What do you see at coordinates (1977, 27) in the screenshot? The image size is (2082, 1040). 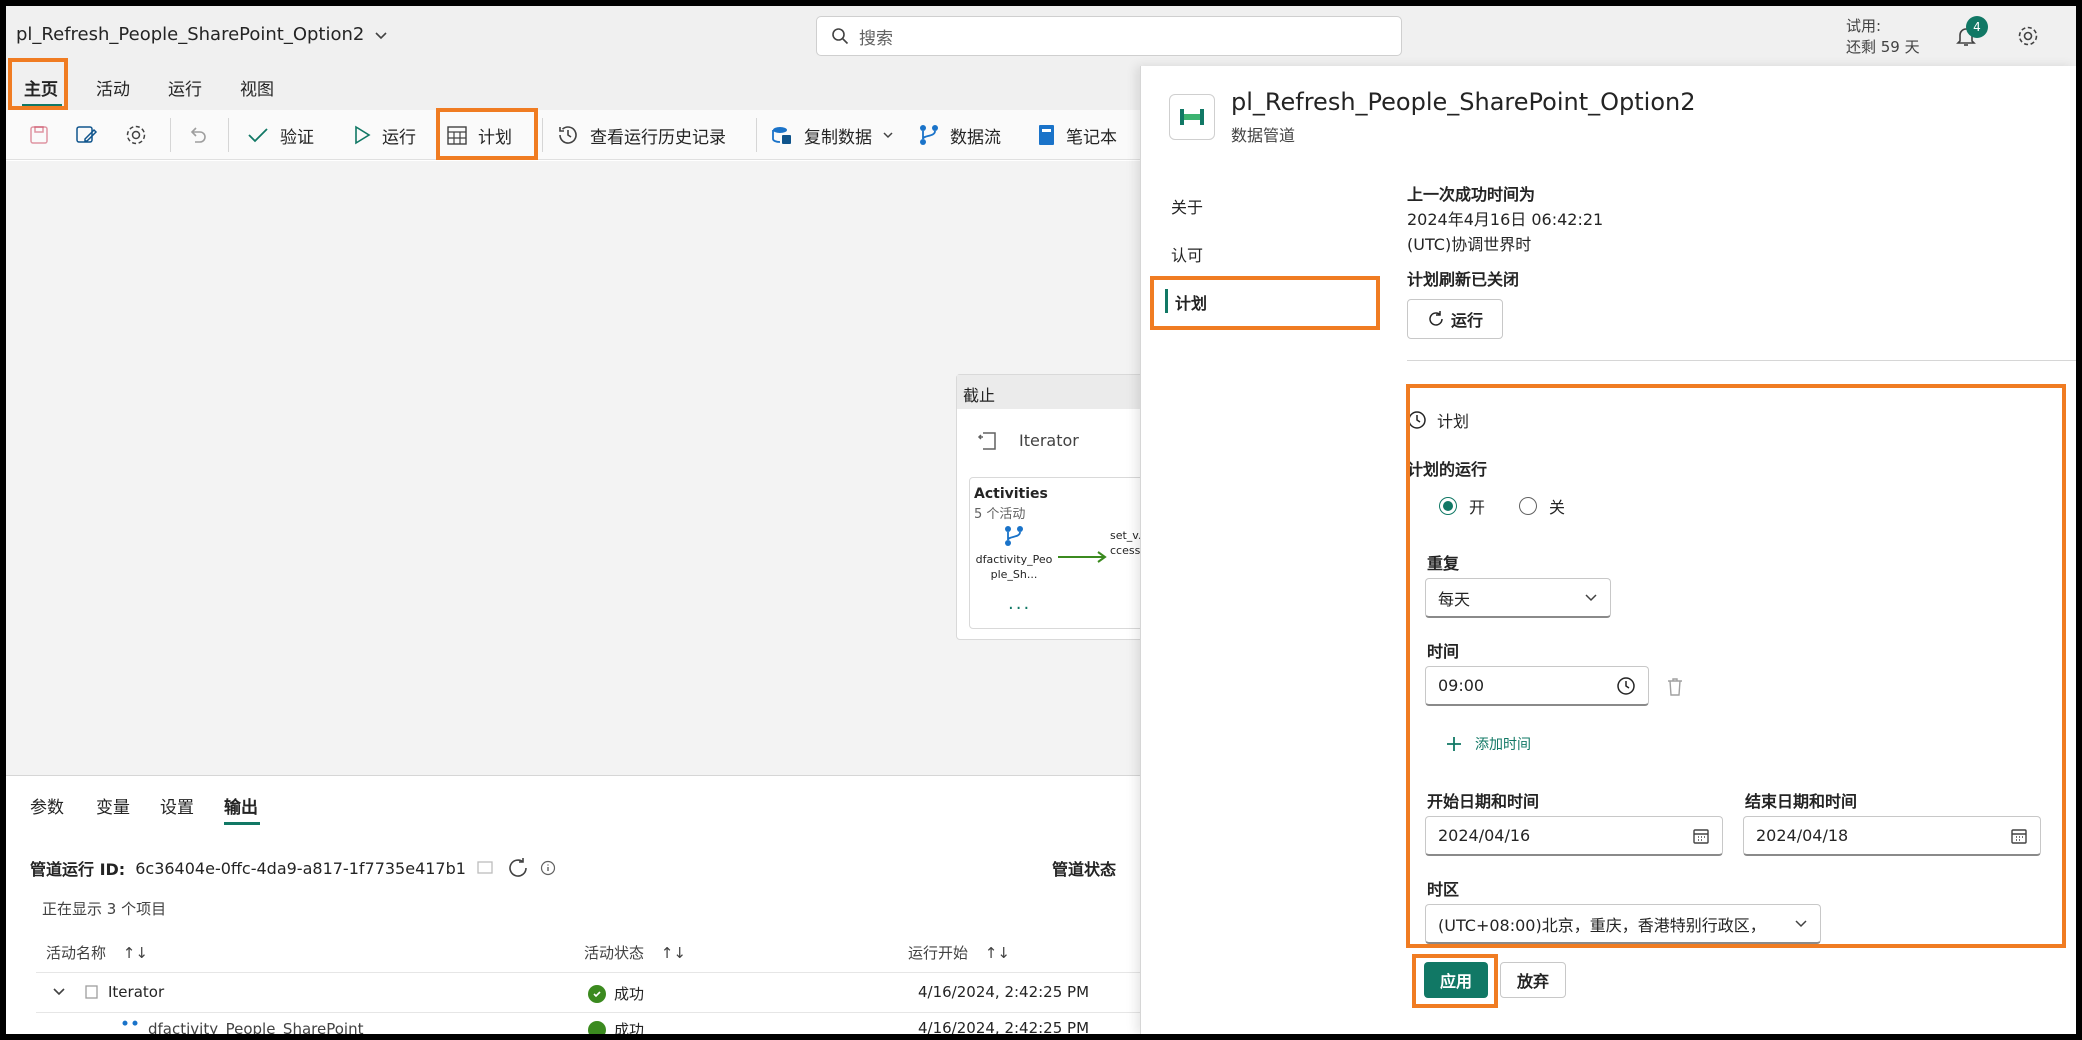 I see `notification-badge: 4` at bounding box center [1977, 27].